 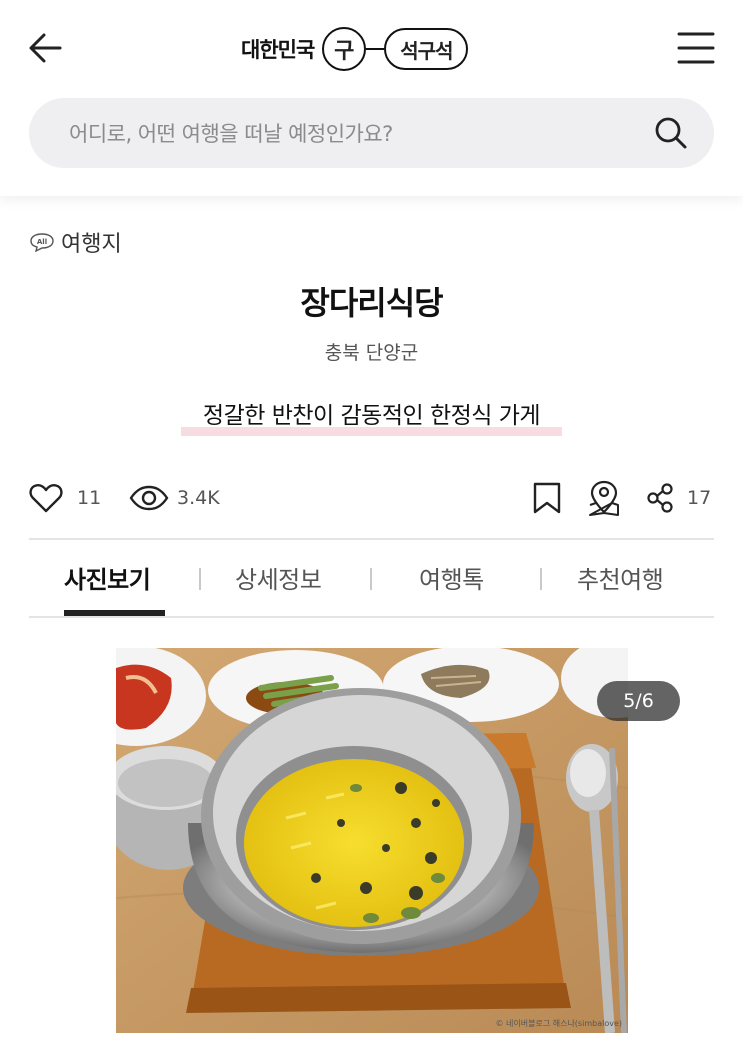 I want to click on all-icon-text: All, so click(x=42, y=242).